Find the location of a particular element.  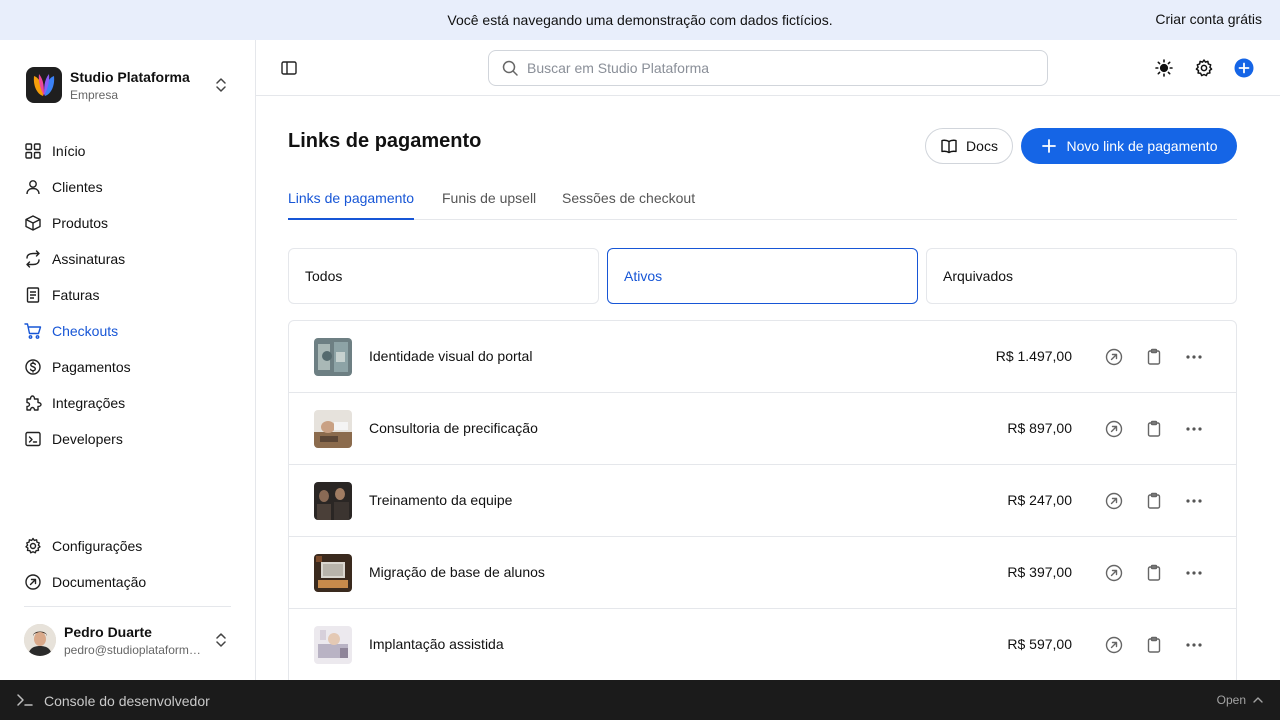

sidebar-divider is located at coordinates (127, 606).